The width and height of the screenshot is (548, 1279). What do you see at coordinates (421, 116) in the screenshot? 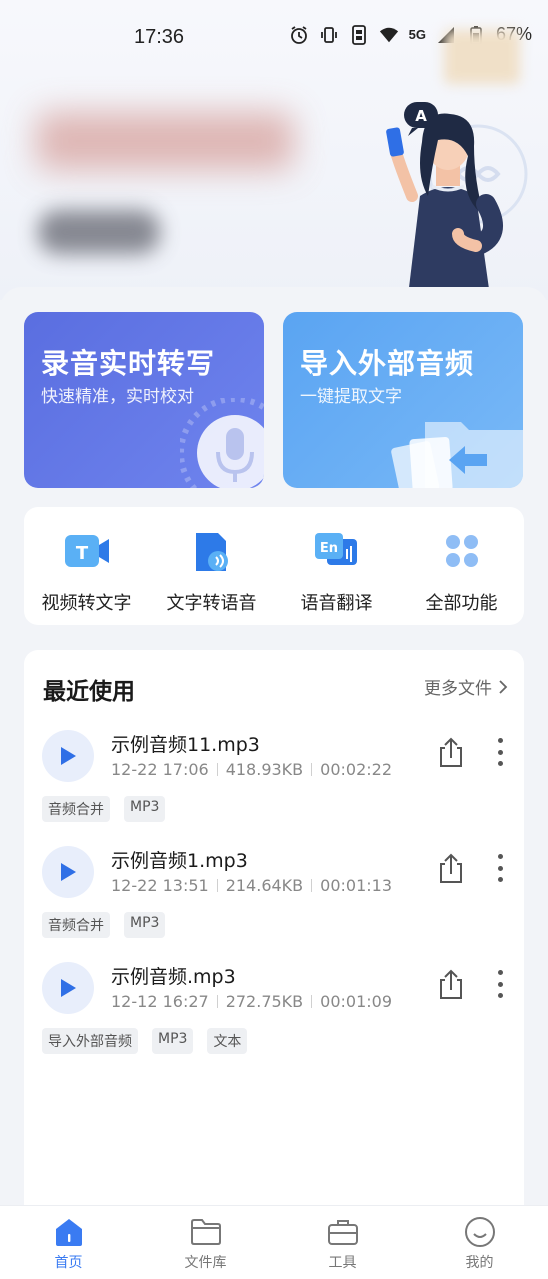
I see `svg-text: A` at bounding box center [421, 116].